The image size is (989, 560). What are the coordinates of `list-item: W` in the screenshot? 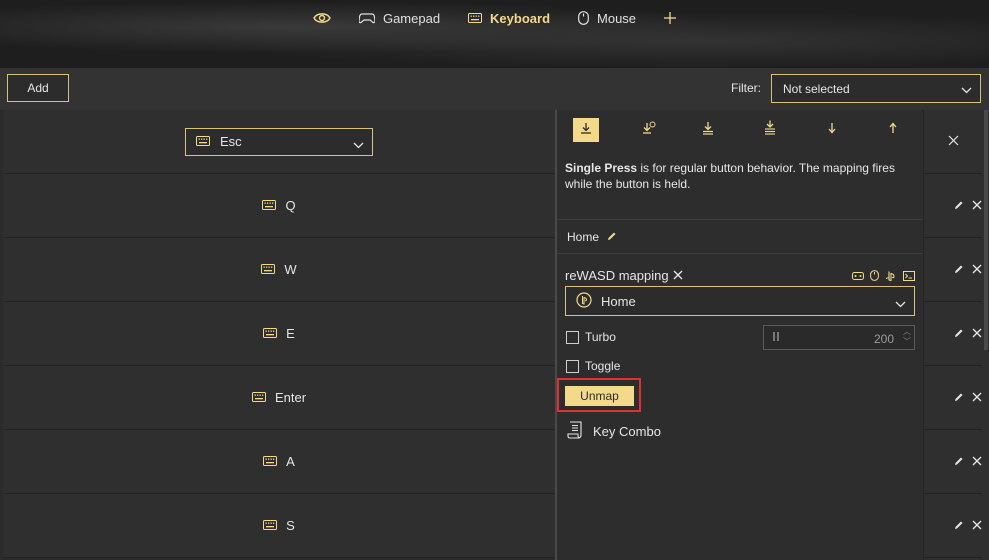 It's located at (279, 270).